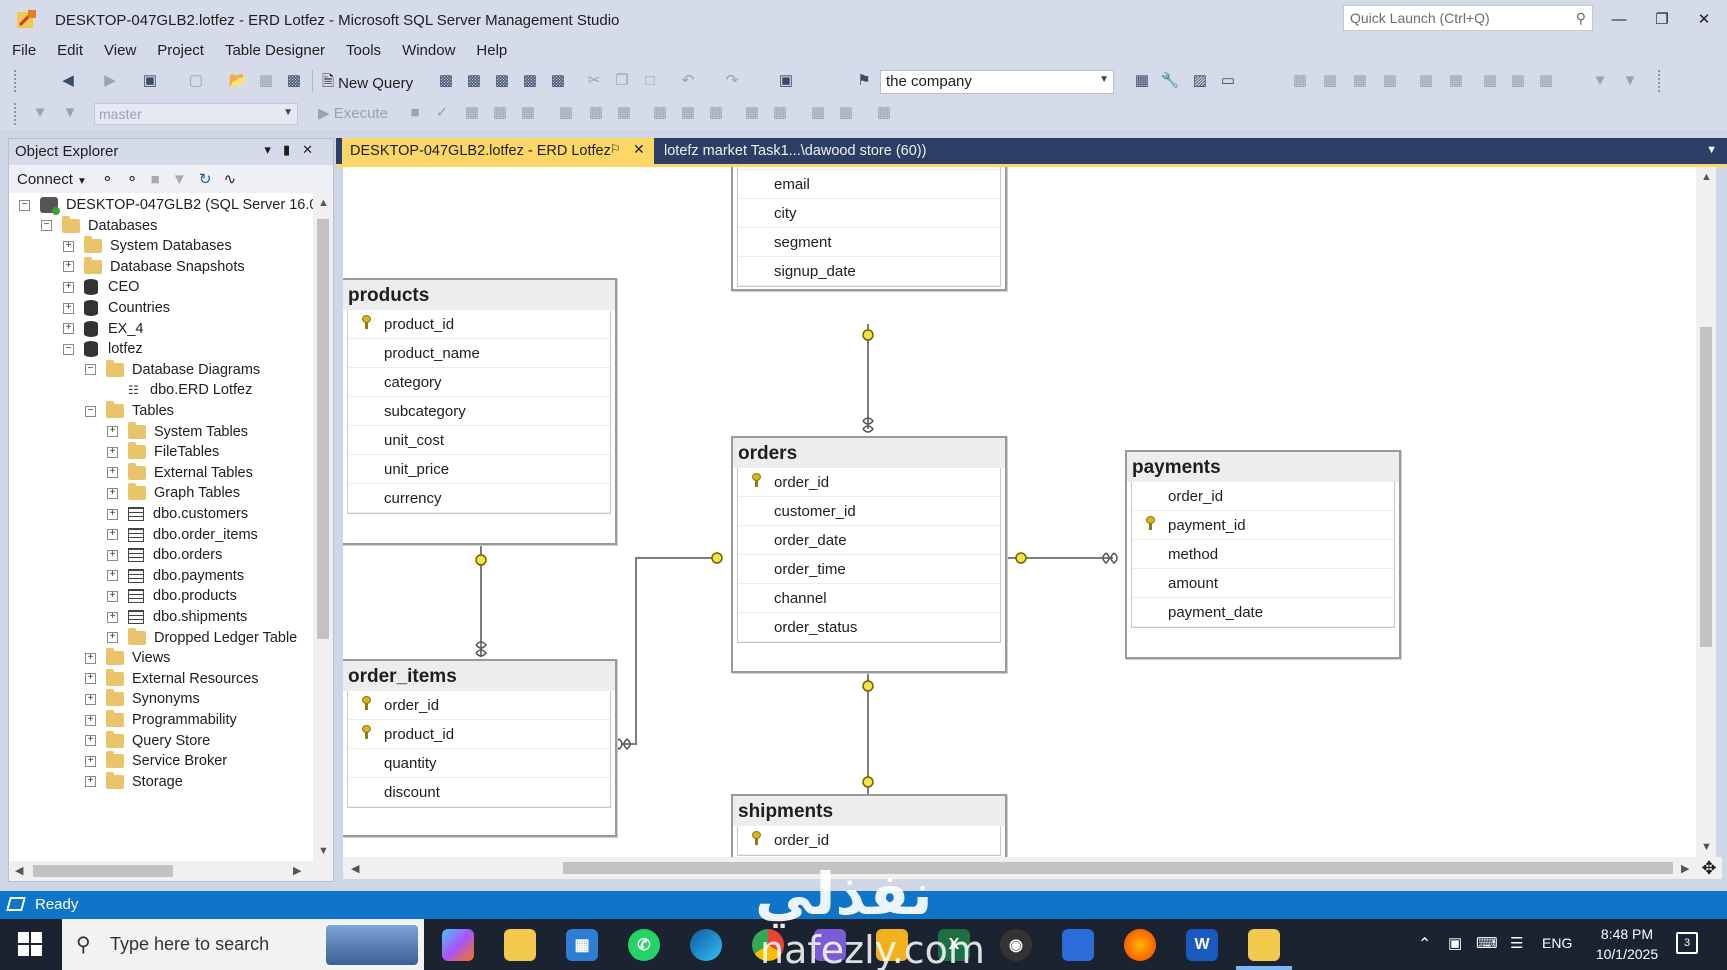  I want to click on align-center-icon: ▦, so click(1518, 81).